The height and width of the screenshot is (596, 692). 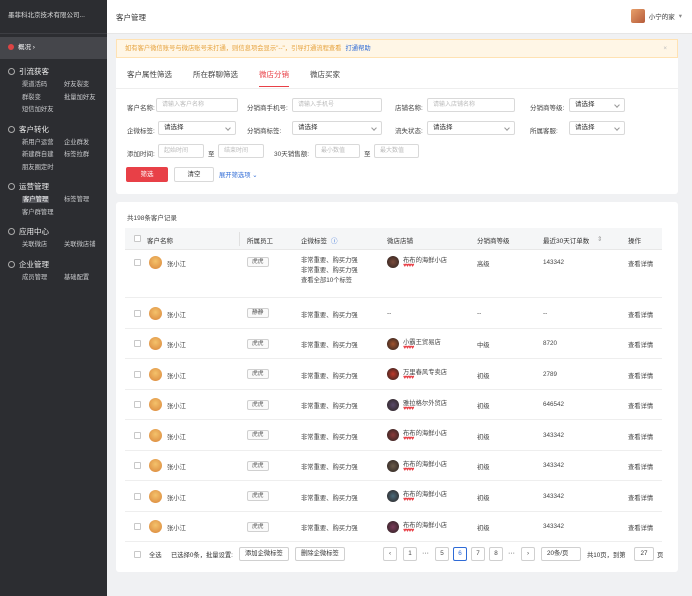 I want to click on distributor-level: 初级, so click(x=483, y=468).